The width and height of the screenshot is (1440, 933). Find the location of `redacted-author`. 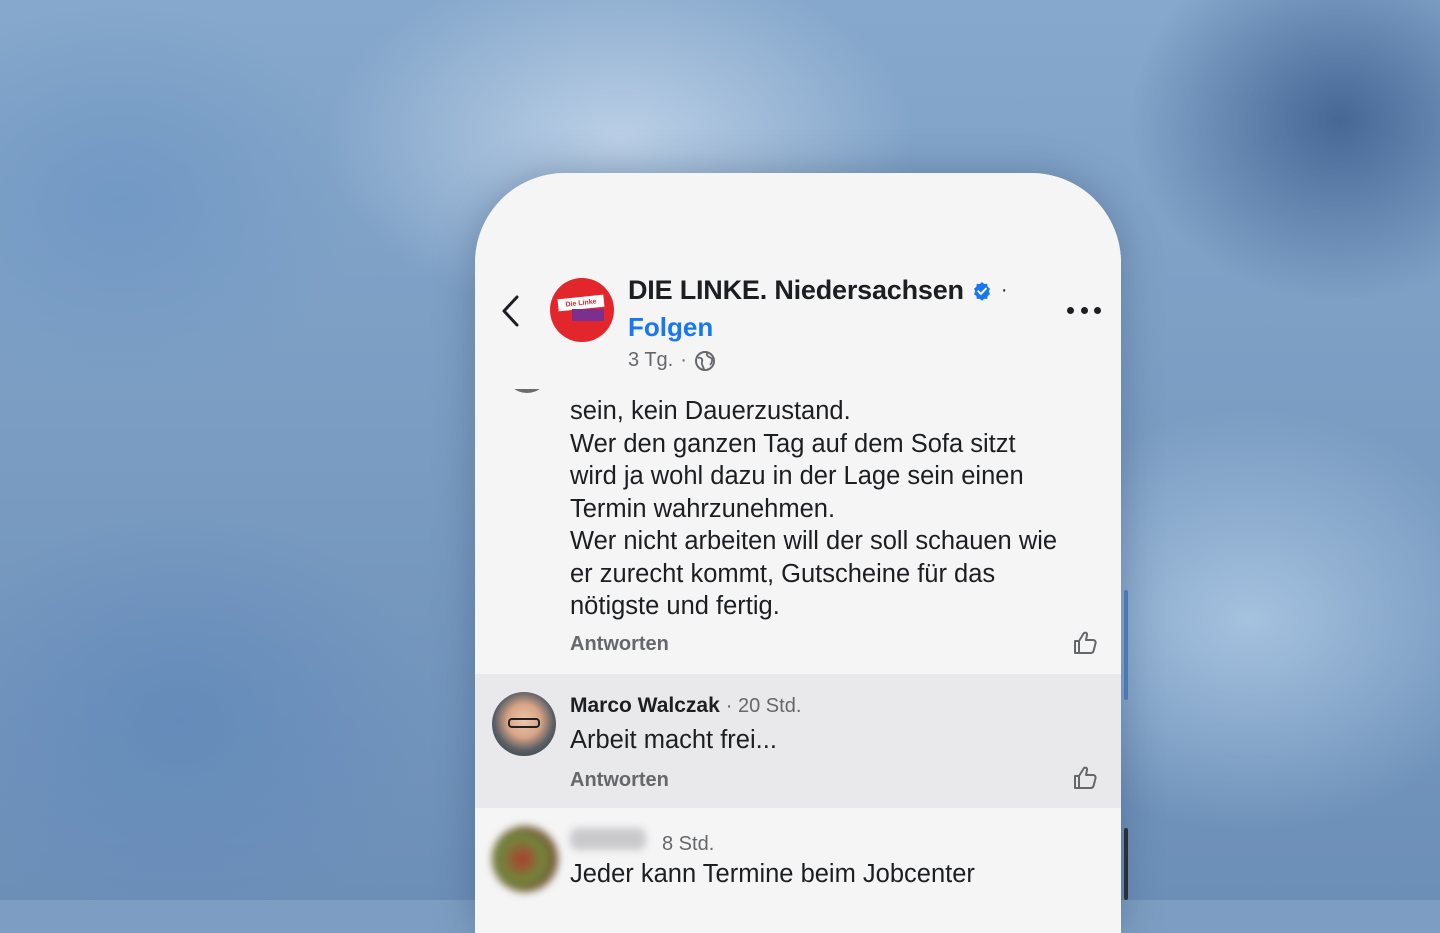

redacted-author is located at coordinates (608, 839).